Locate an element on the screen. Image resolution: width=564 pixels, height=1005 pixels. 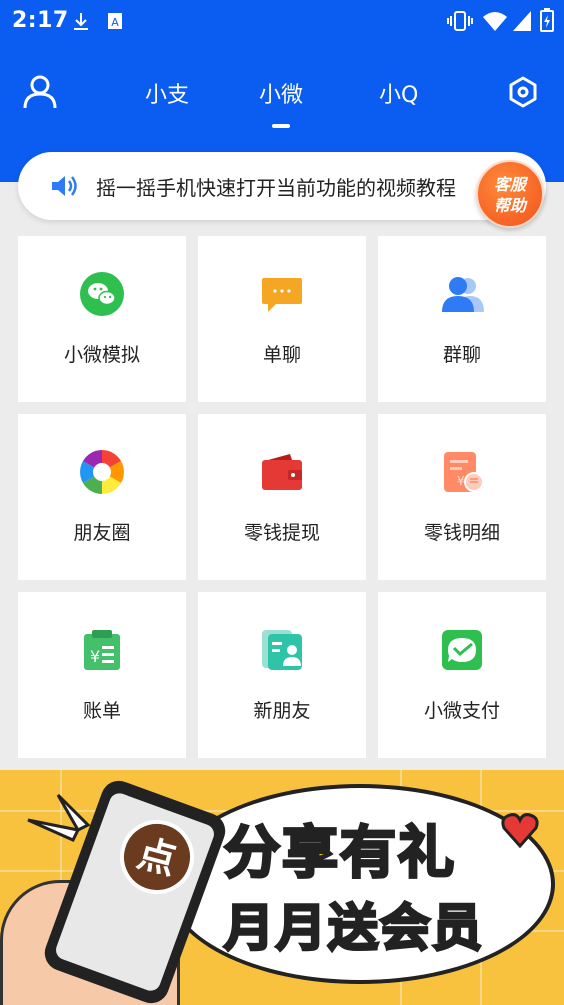
grid-label: 零钱明细 is located at coordinates (461, 533).